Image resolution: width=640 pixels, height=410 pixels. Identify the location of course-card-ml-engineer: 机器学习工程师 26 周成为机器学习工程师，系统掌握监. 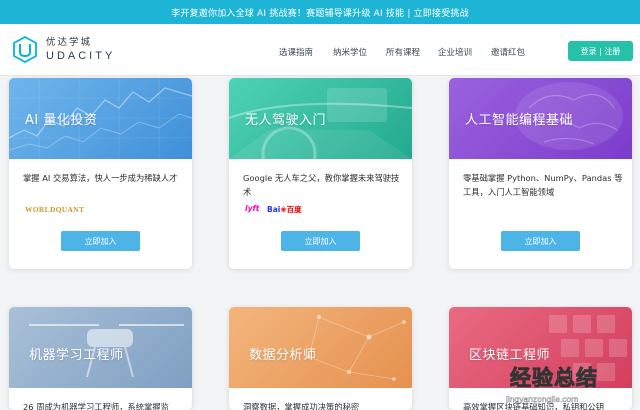
(100, 358).